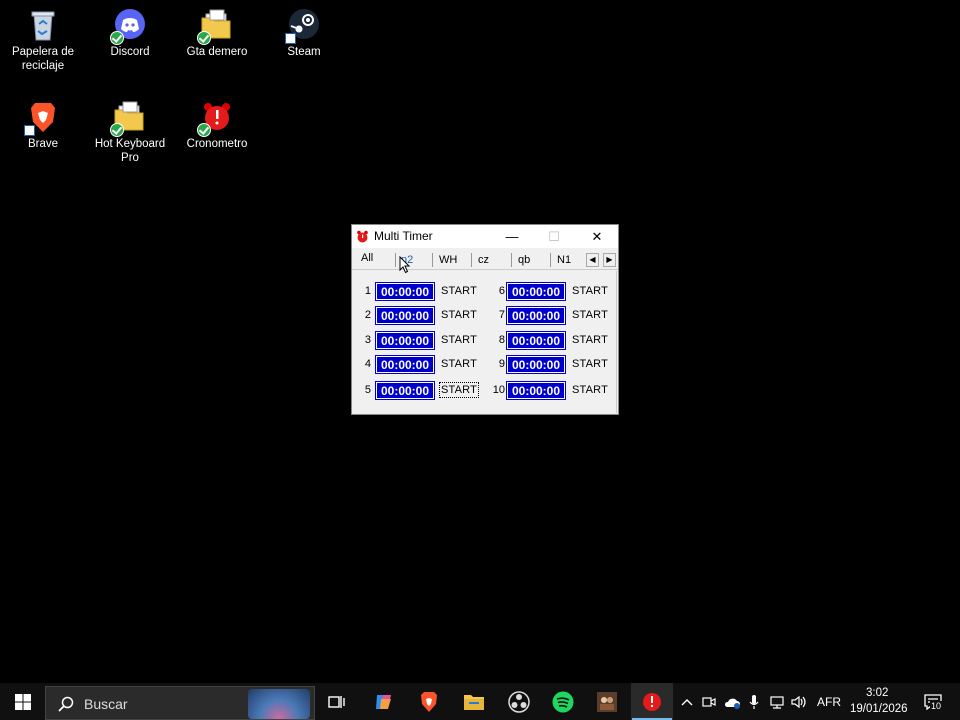 The height and width of the screenshot is (720, 960). I want to click on desktop-icon-hot-keyboard-pro: Hot Keyboard Pro, so click(130, 132).